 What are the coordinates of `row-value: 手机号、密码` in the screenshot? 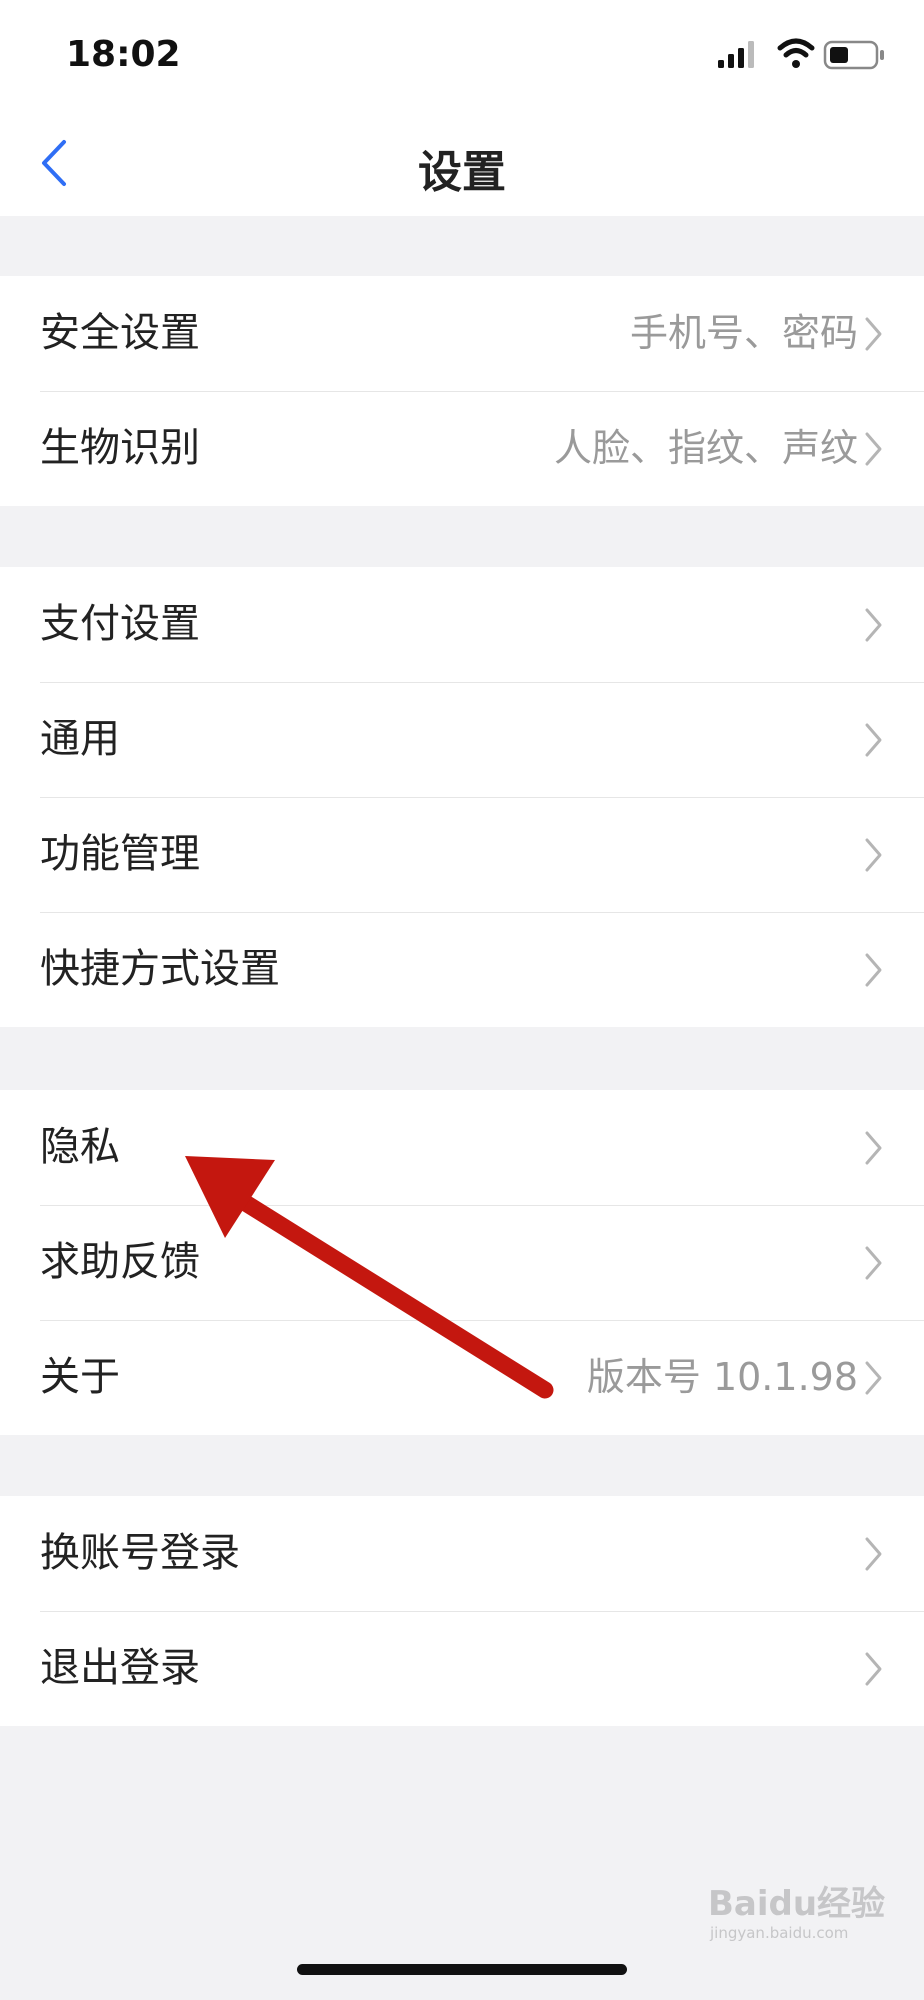 It's located at (743, 333).